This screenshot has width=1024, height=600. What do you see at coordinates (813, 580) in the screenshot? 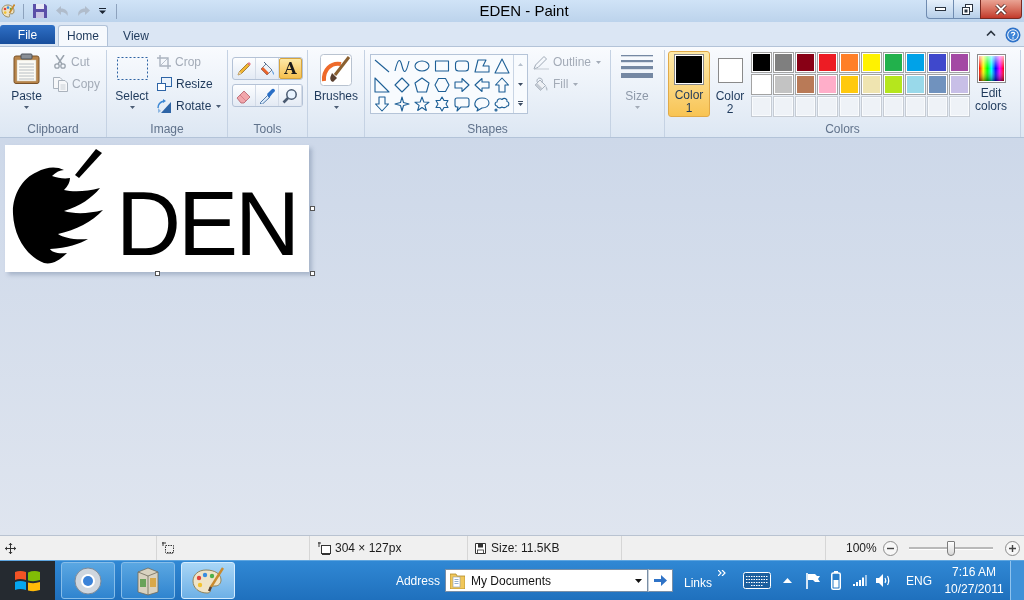
I see `flag-icon` at bounding box center [813, 580].